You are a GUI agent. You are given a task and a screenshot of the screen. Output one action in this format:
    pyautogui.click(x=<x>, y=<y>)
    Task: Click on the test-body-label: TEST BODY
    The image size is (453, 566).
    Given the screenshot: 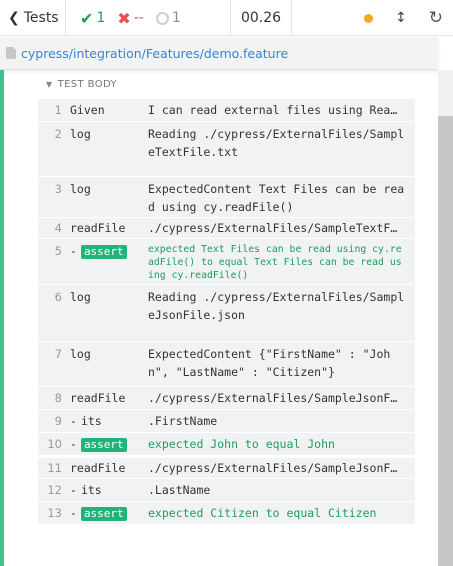 What is the action you would take?
    pyautogui.click(x=87, y=84)
    